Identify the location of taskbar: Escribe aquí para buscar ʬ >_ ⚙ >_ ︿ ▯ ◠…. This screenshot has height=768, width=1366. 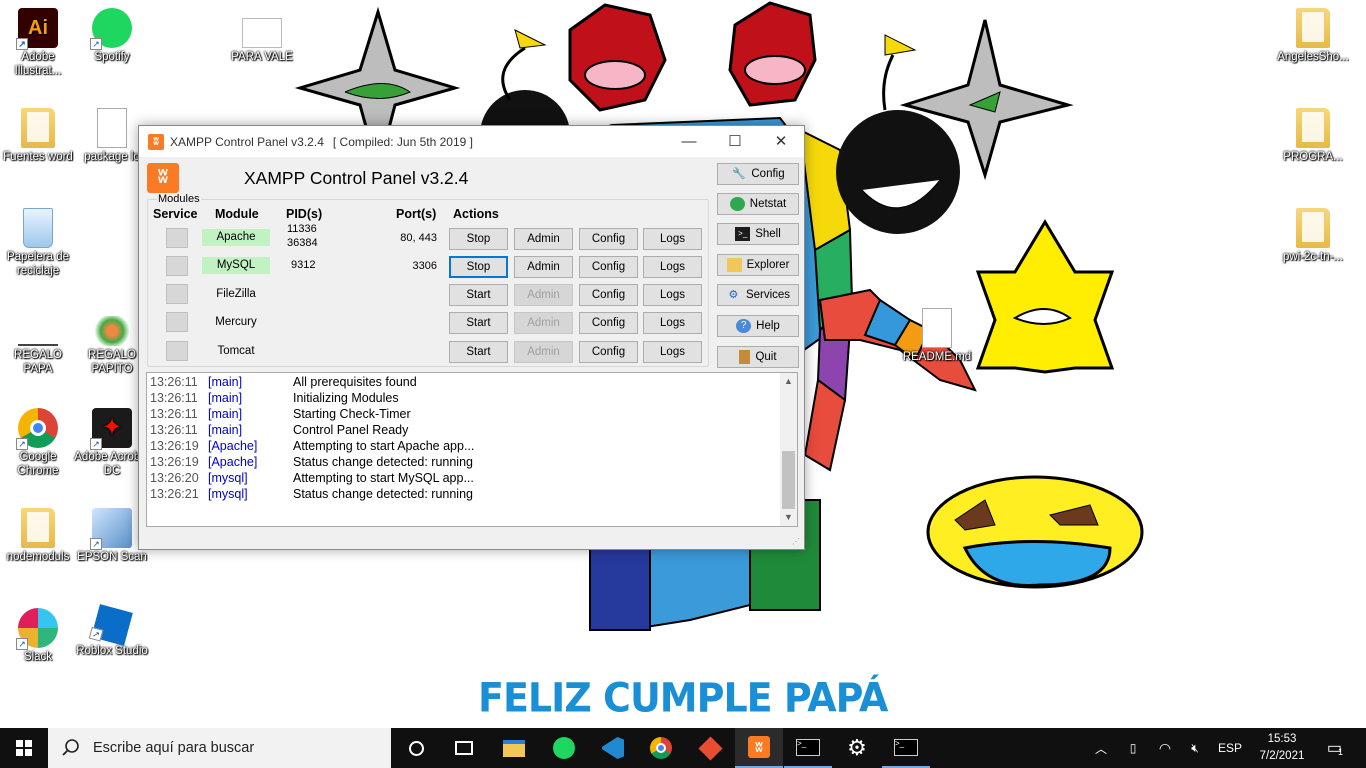
(683, 748).